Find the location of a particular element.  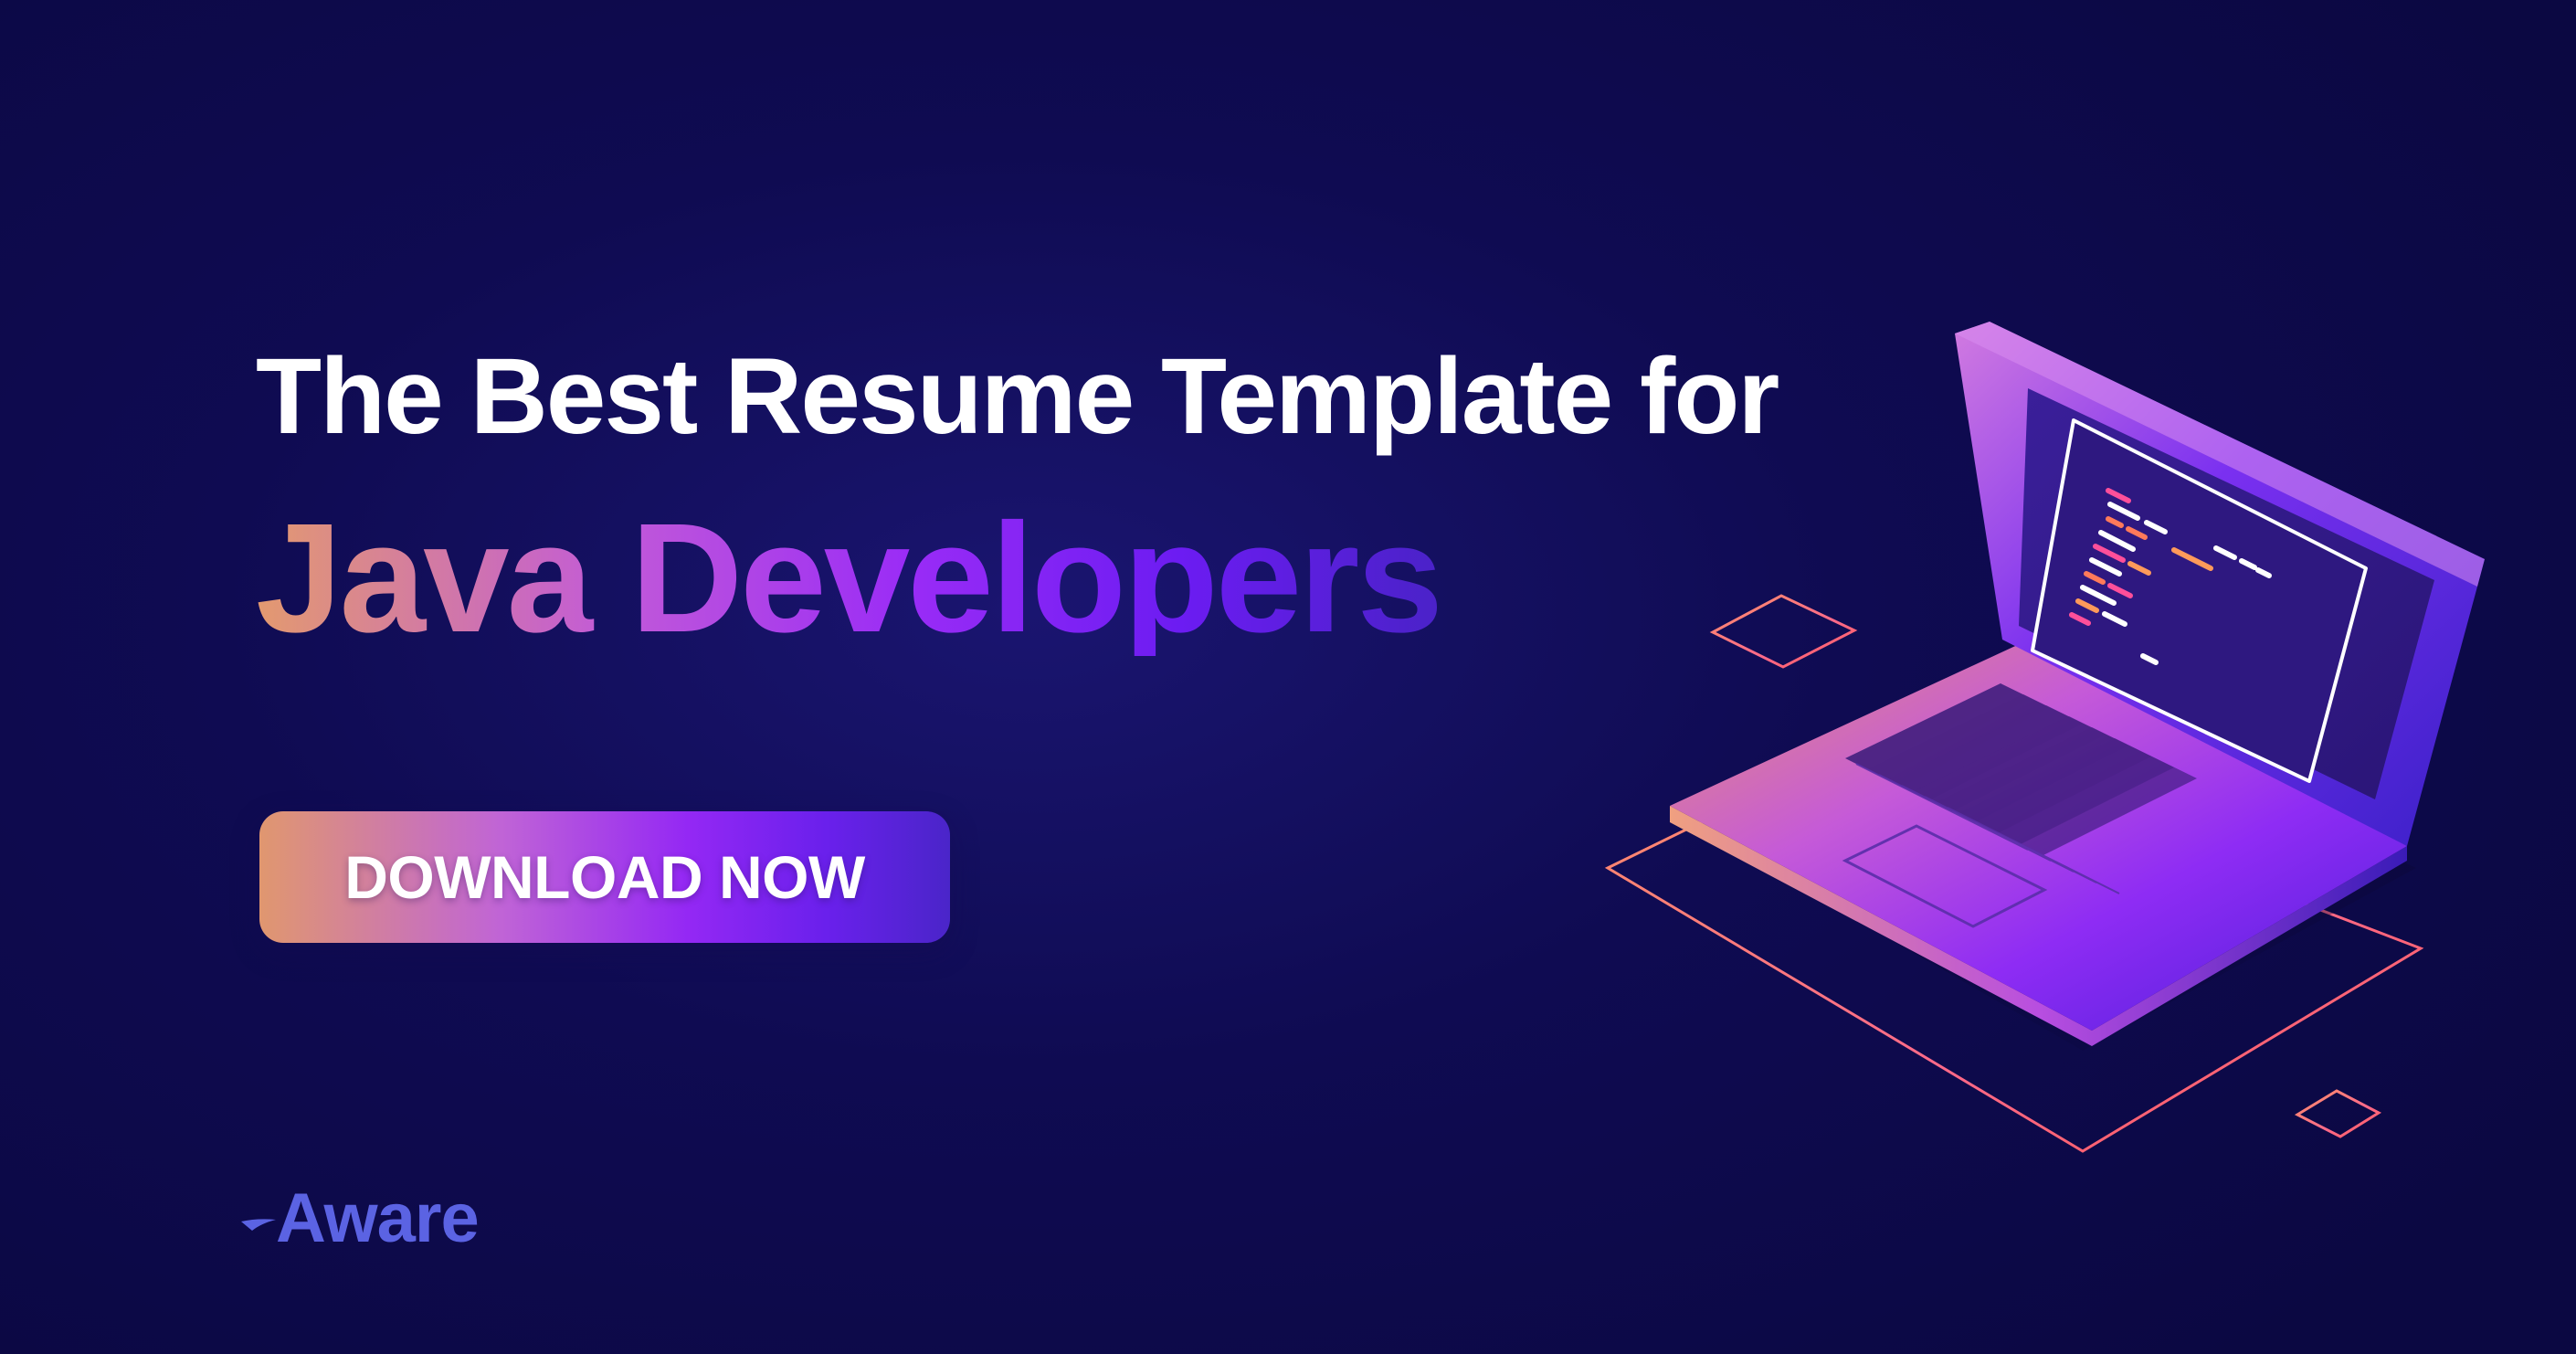

download-now-button: DOWNLOAD NOW is located at coordinates (604, 877).